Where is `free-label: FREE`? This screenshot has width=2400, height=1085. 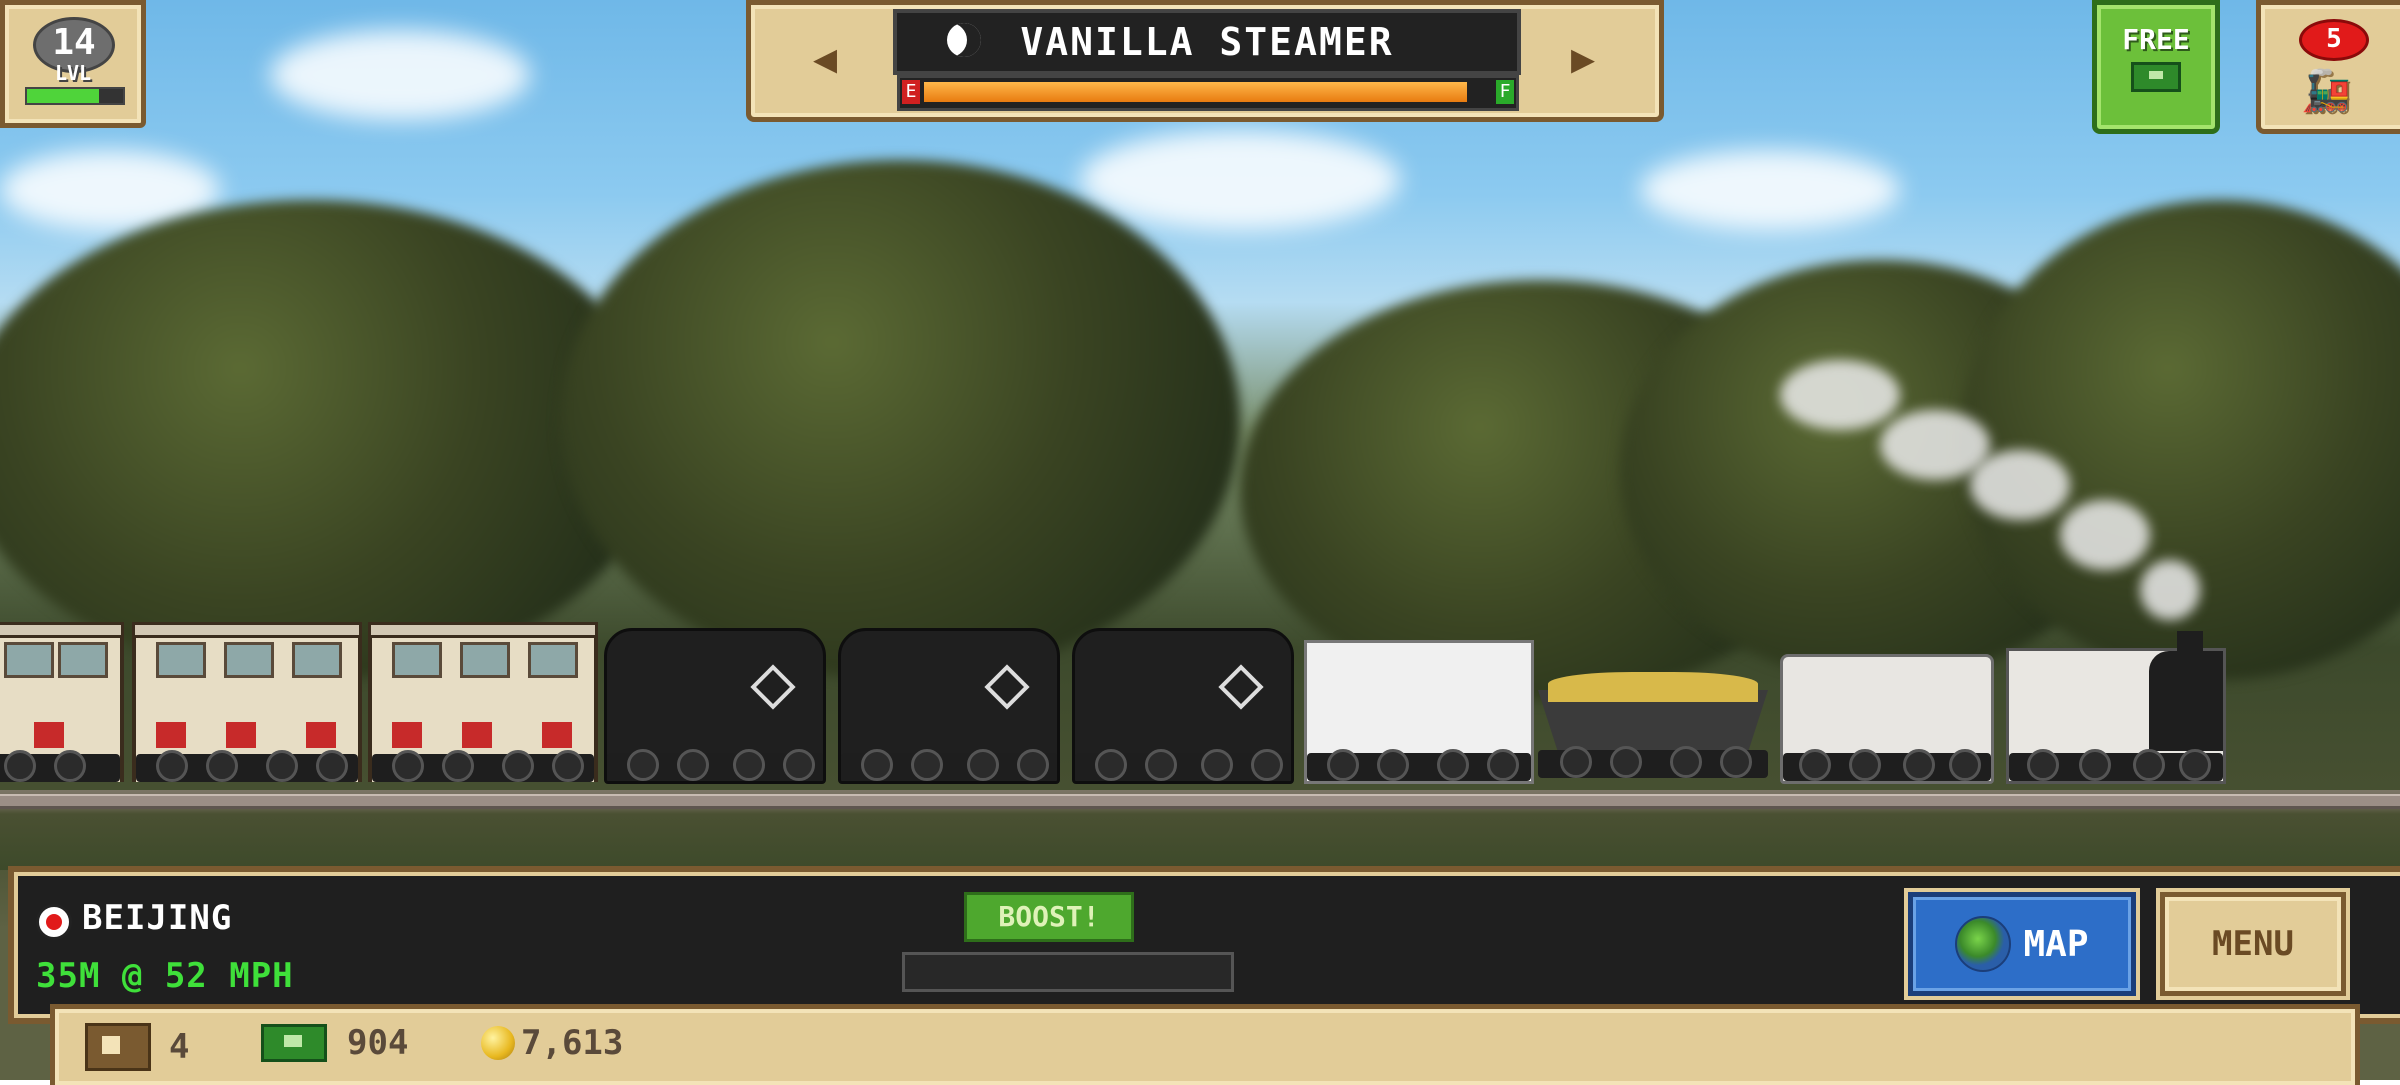
free-label: FREE is located at coordinates (2156, 39).